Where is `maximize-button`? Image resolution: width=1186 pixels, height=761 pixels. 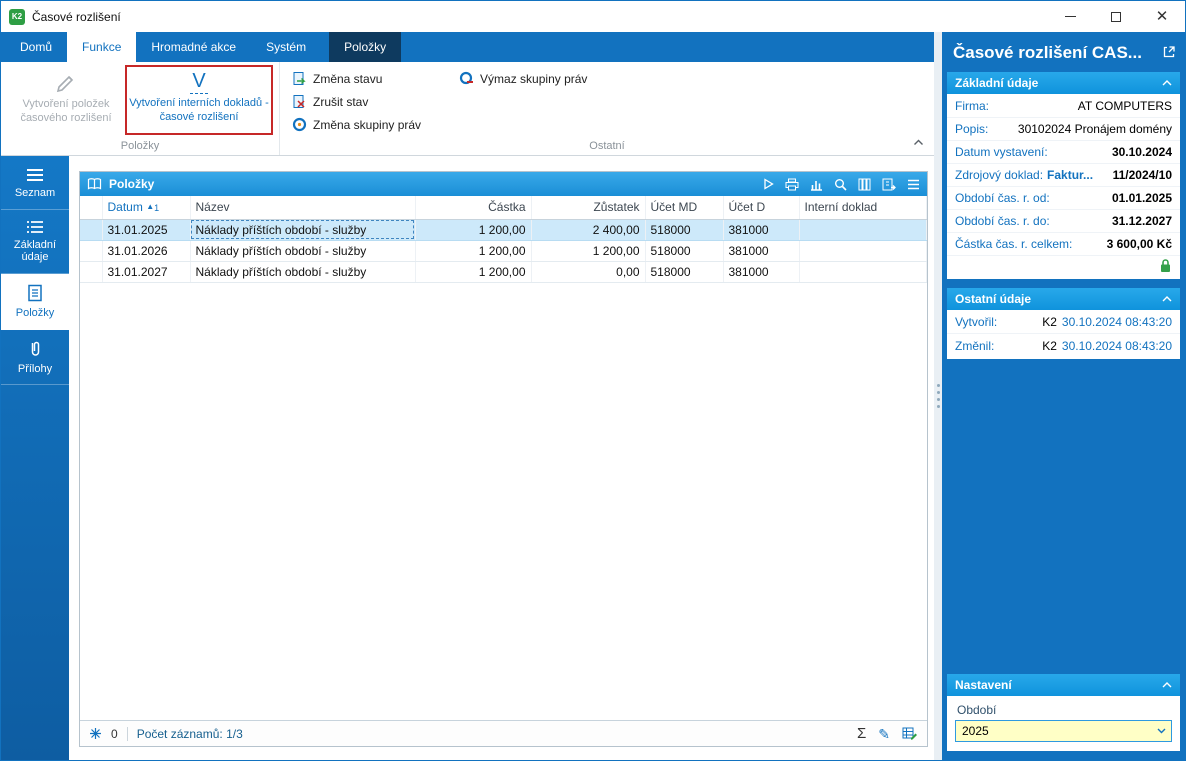 maximize-button is located at coordinates (1116, 16).